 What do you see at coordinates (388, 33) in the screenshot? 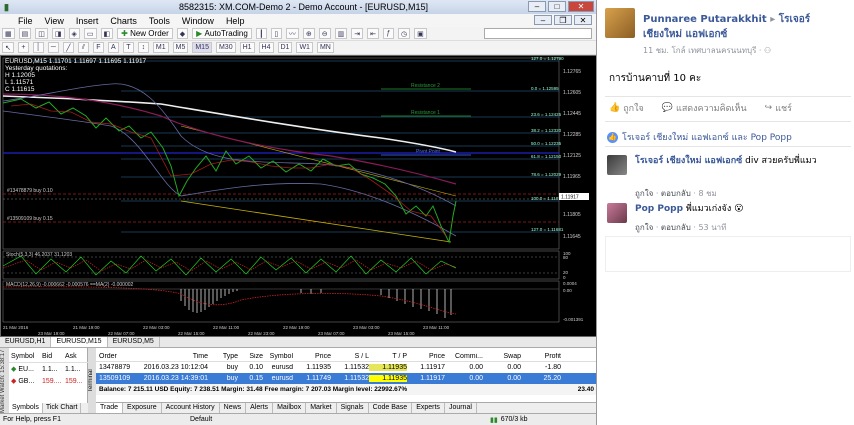
I see `indicators-icon: ƒ` at bounding box center [388, 33].